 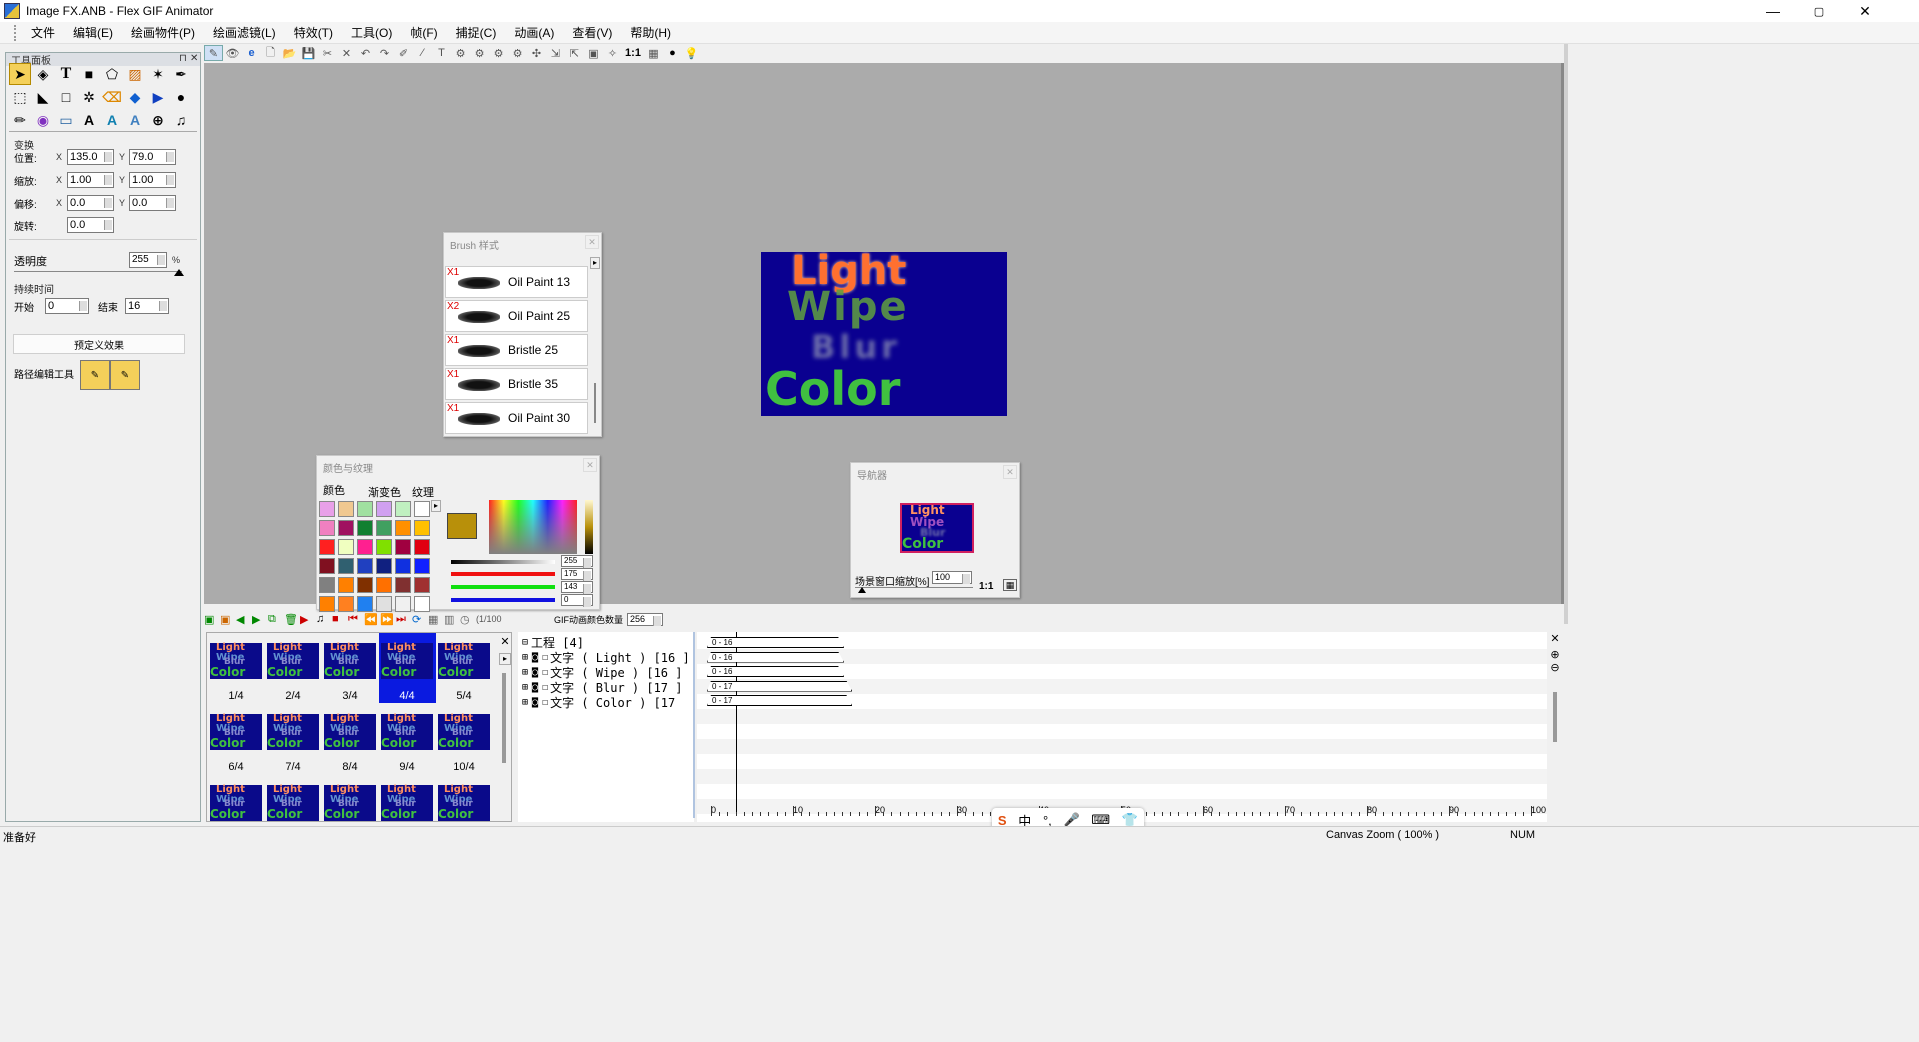 I want to click on tab-color: 颜色, so click(x=334, y=490).